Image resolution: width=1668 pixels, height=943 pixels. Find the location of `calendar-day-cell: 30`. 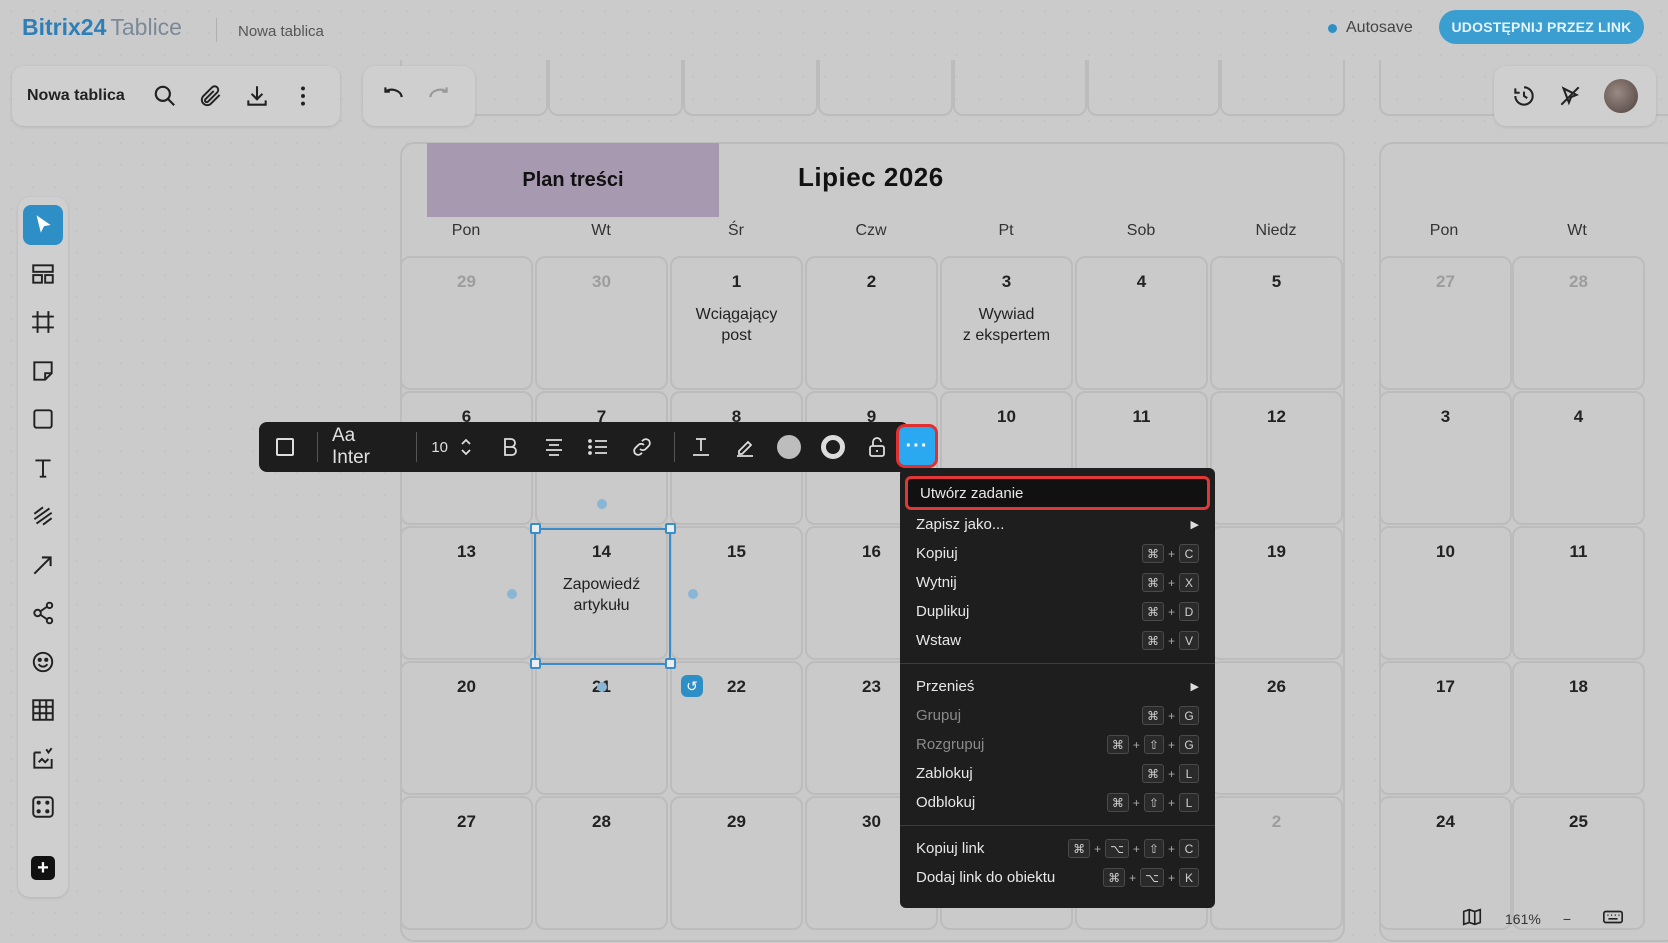

calendar-day-cell: 30 is located at coordinates (601, 323).